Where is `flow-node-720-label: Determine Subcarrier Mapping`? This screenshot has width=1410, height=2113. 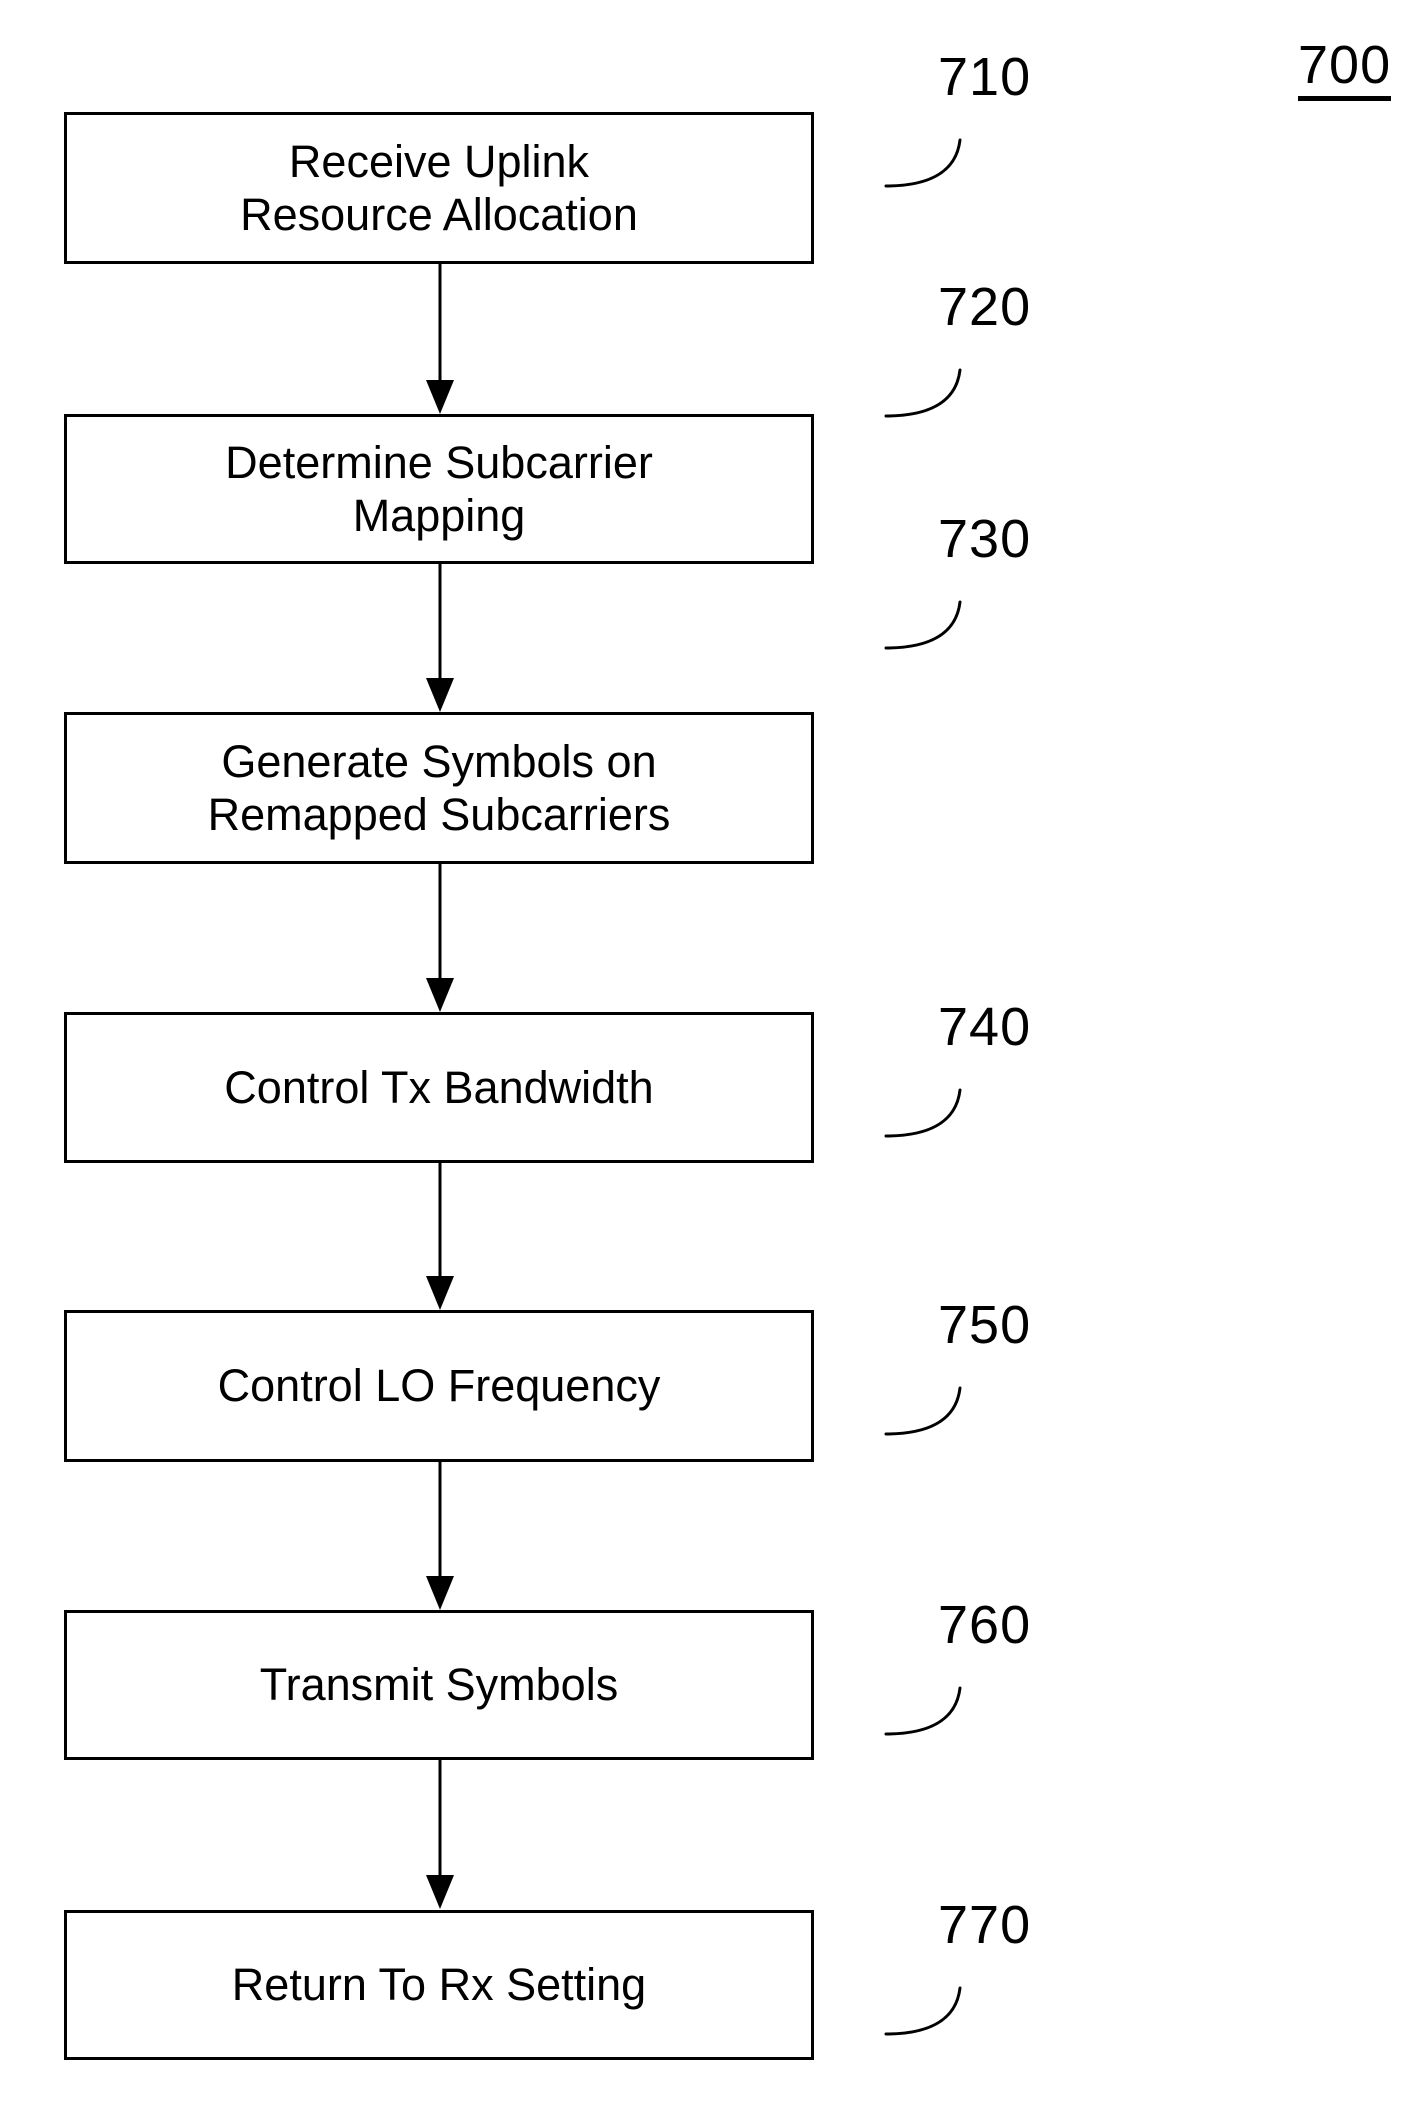
flow-node-720-label: Determine Subcarrier Mapping is located at coordinates (439, 488).